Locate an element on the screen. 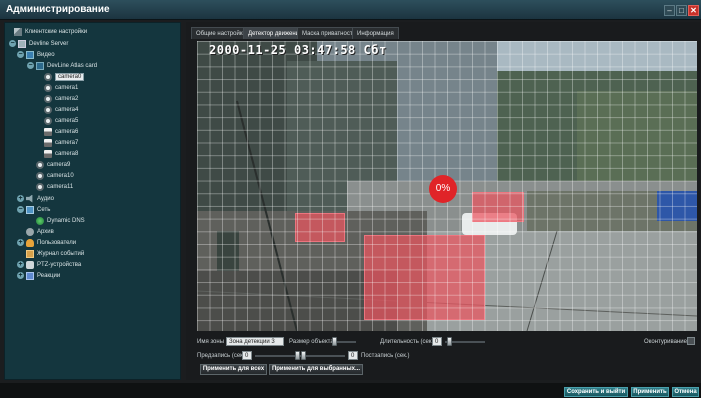  save-exit-button: Сохранить и выйти is located at coordinates (596, 392).